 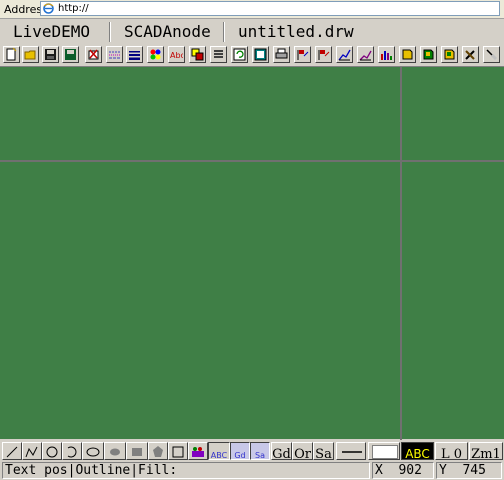 I want to click on or-label: Or, so click(x=302, y=454).